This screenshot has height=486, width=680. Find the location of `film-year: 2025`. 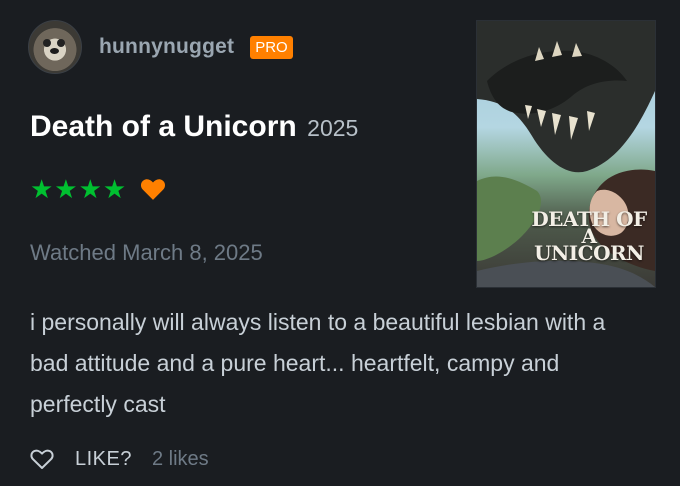

film-year: 2025 is located at coordinates (332, 128).